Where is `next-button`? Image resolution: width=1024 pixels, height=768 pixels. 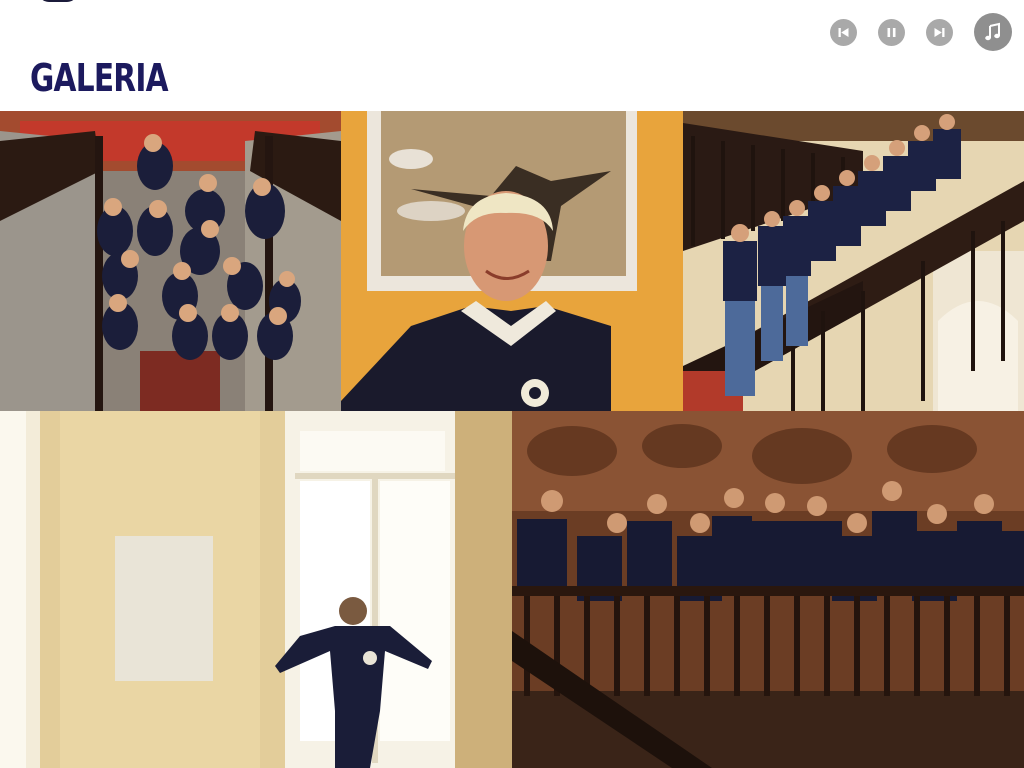
next-button is located at coordinates (939, 32).